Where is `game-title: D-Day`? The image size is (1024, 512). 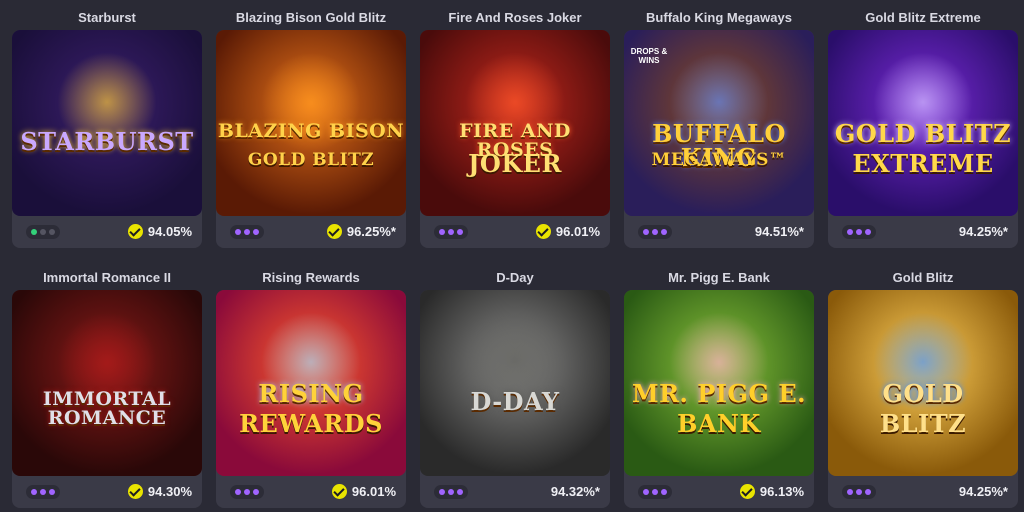
game-title: D-Day is located at coordinates (515, 277).